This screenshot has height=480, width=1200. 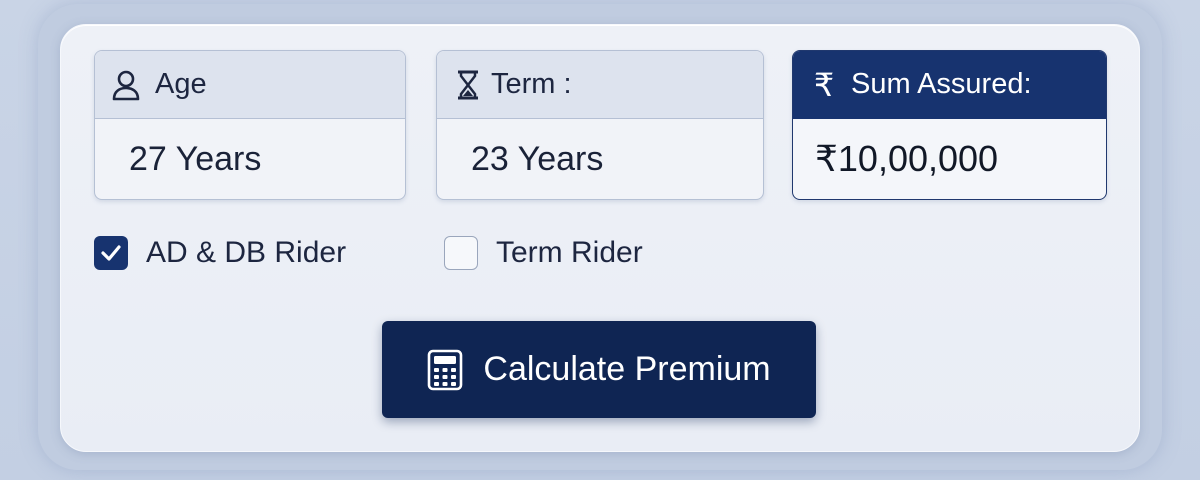 I want to click on term-rider-label: Term Rider, so click(x=569, y=252).